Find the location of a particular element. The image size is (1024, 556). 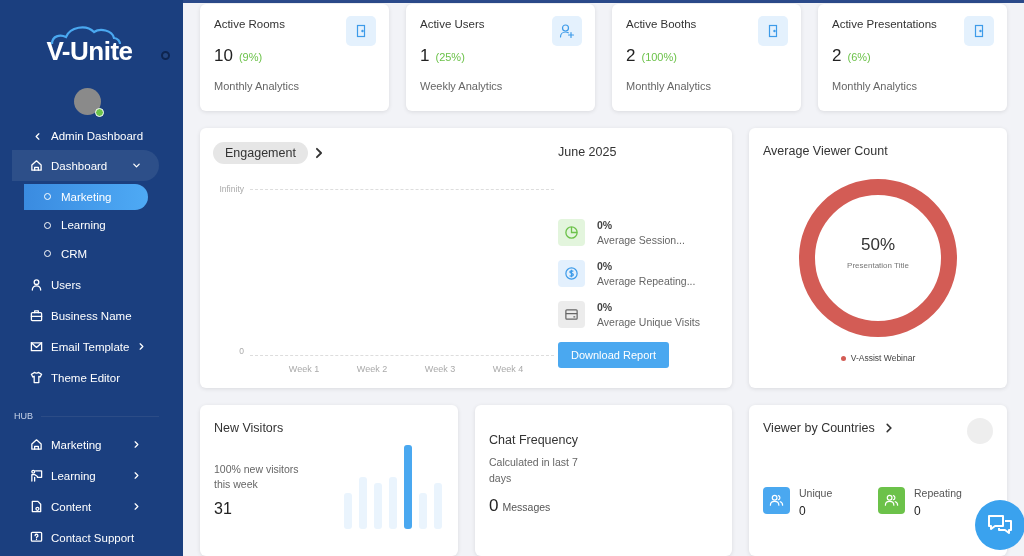

envelope-icon is located at coordinates (36, 346).